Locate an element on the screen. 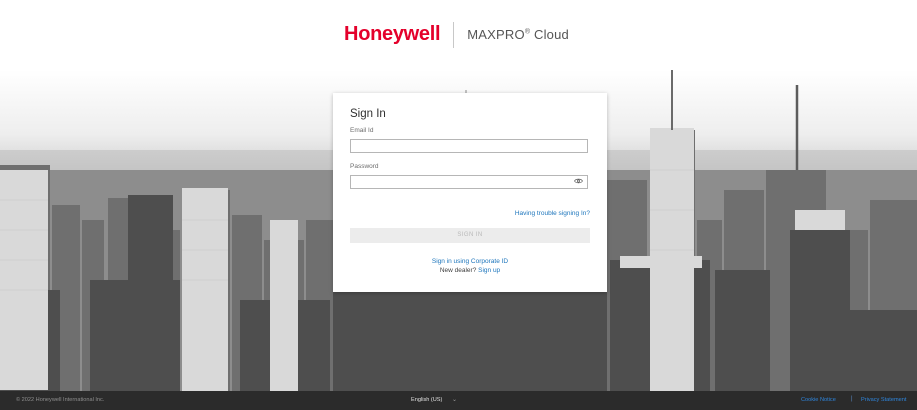  privacy-statement-link: Privacy Statement is located at coordinates (883, 400).